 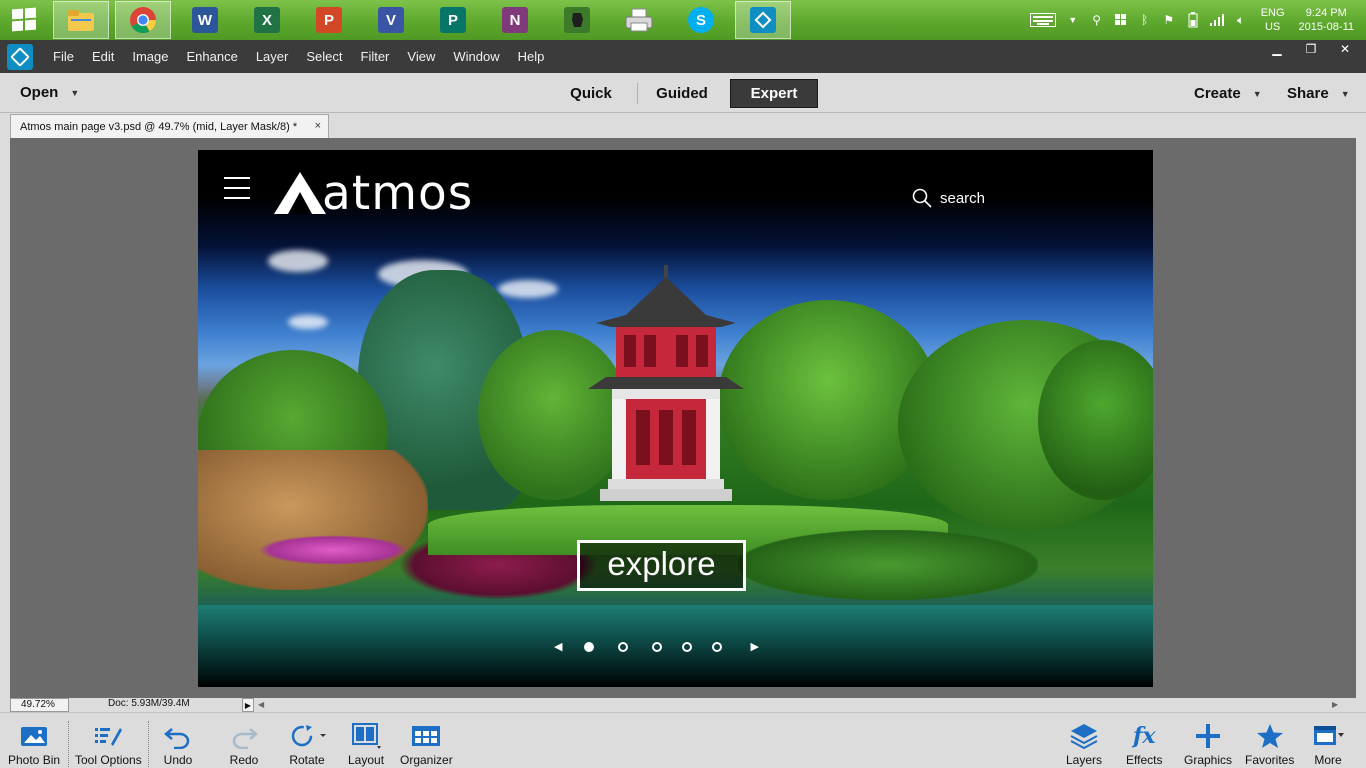 I want to click on vertical-scrollbar, so click(x=1361, y=418).